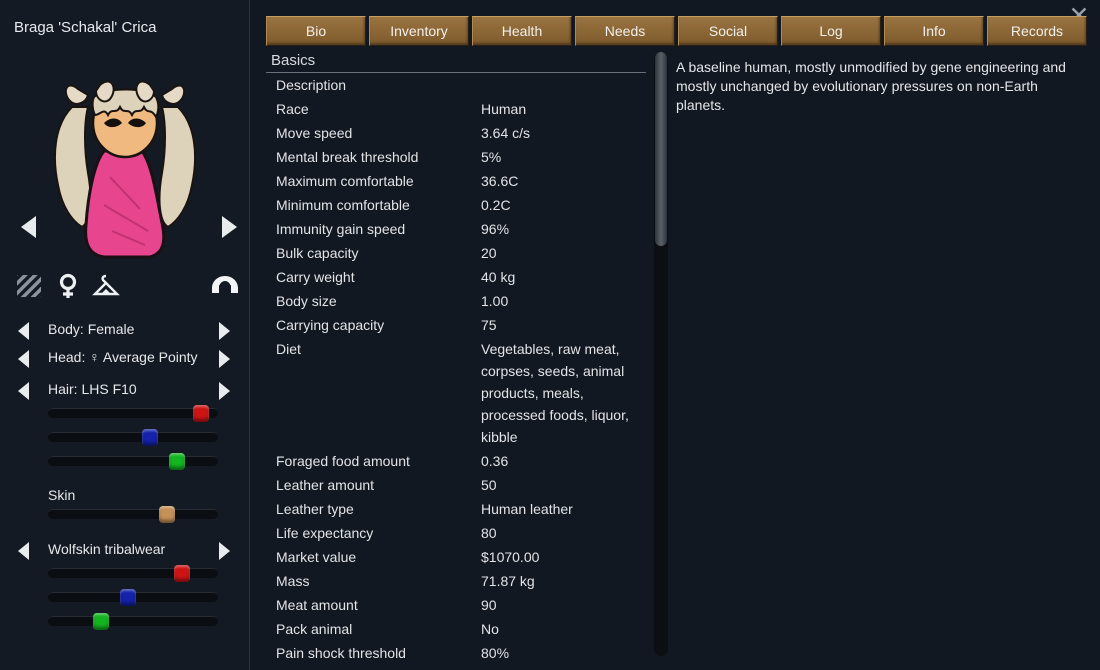 The height and width of the screenshot is (670, 1100). What do you see at coordinates (225, 287) in the screenshot?
I see `rotate-icon` at bounding box center [225, 287].